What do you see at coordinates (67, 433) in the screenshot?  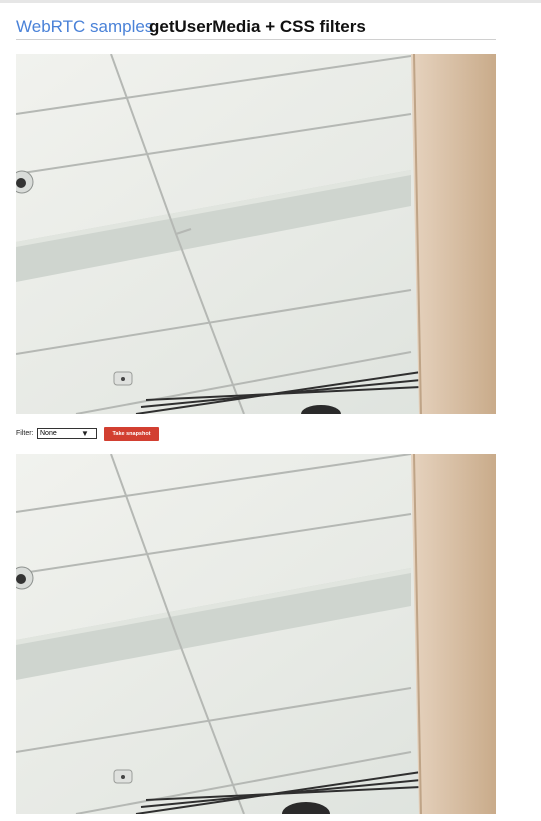 I see `filter-select: None` at bounding box center [67, 433].